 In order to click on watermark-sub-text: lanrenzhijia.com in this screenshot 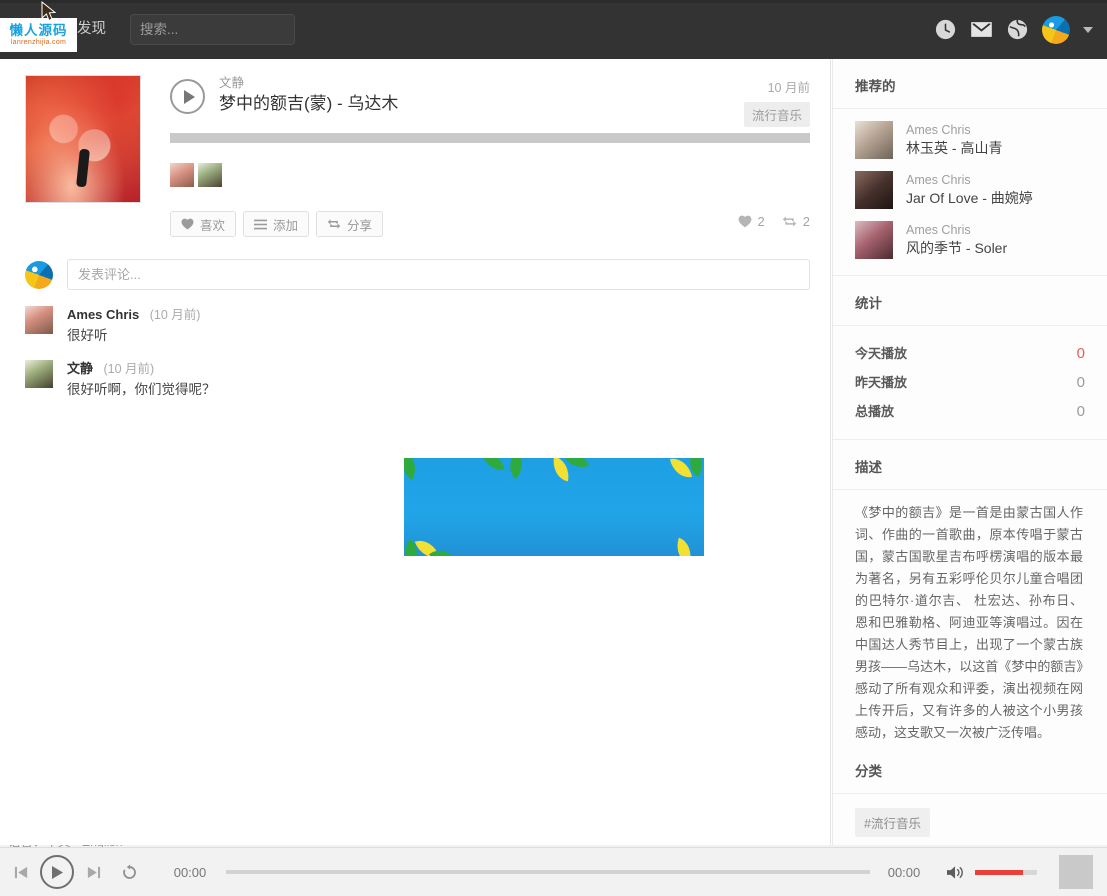, I will do `click(38, 43)`.